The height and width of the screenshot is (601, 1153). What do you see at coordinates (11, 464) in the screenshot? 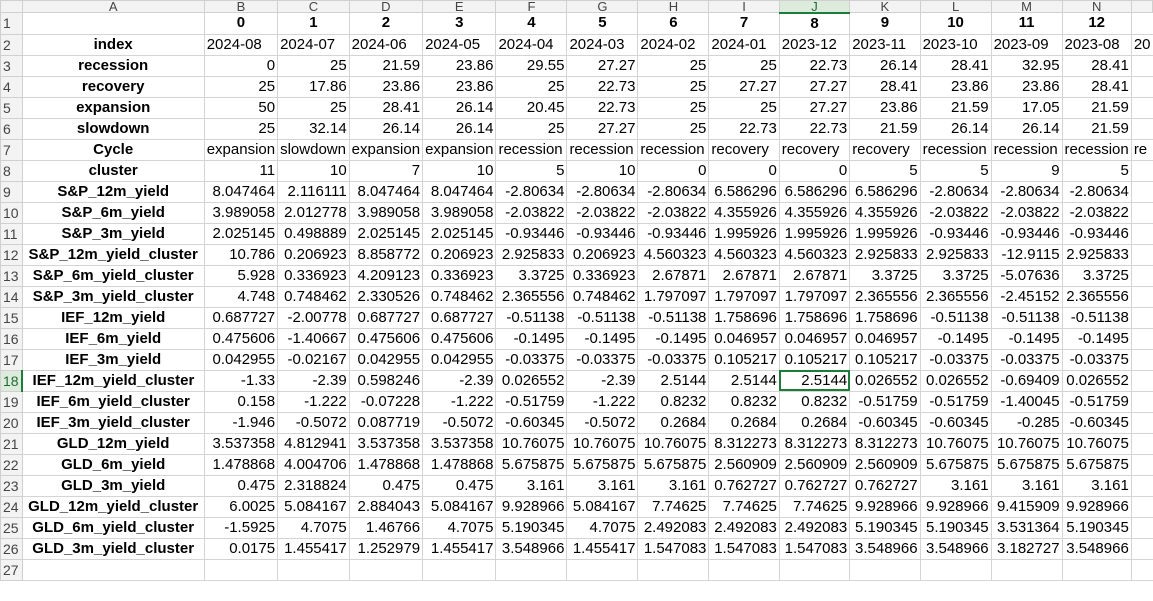
I see `row-header: 22` at bounding box center [11, 464].